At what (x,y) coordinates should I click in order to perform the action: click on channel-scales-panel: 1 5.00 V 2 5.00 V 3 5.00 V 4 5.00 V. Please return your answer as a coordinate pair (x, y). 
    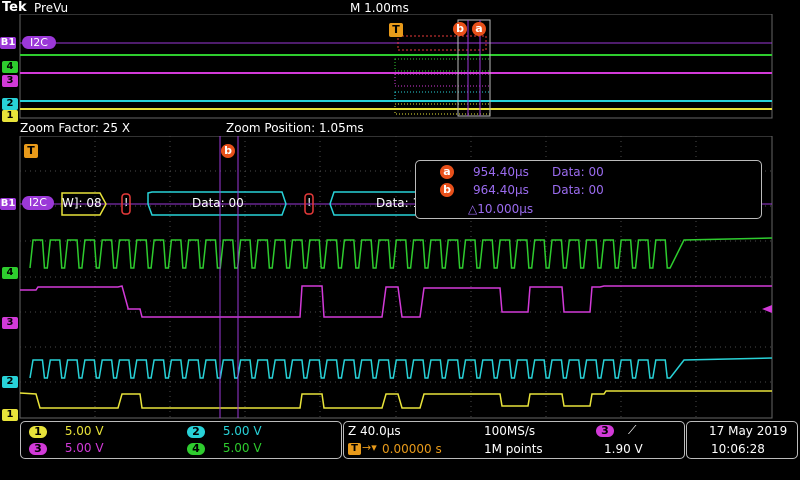
    Looking at the image, I should click on (181, 440).